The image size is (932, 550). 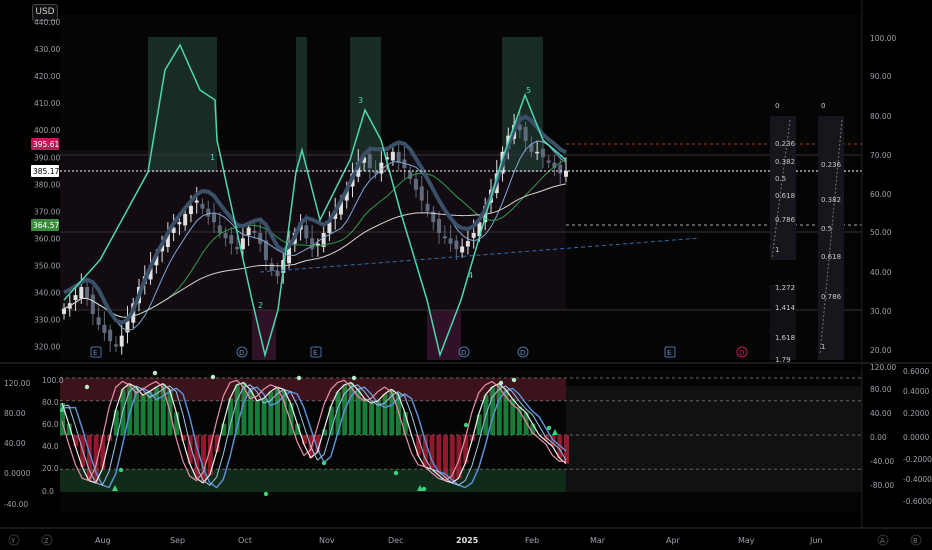 I want to click on x-axis-label: Jun, so click(x=816, y=540).